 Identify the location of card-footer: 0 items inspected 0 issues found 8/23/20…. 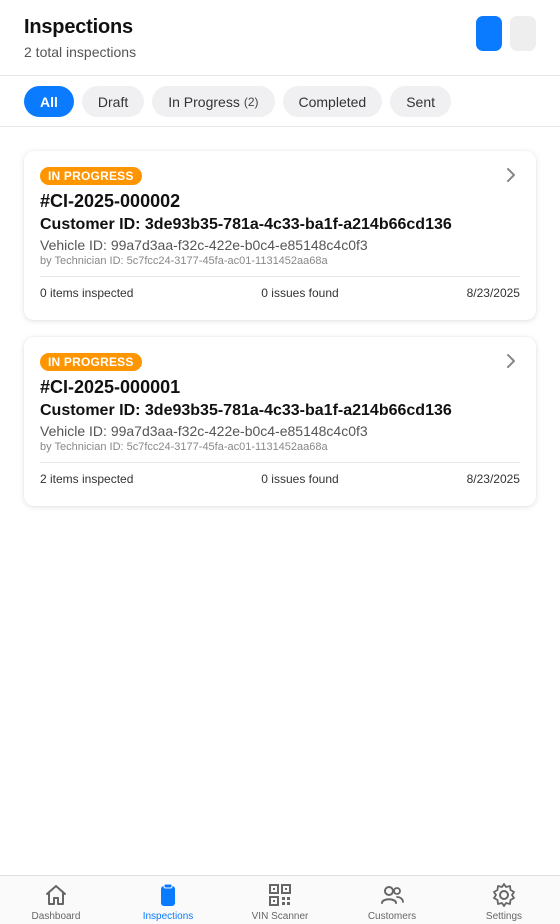
(280, 293).